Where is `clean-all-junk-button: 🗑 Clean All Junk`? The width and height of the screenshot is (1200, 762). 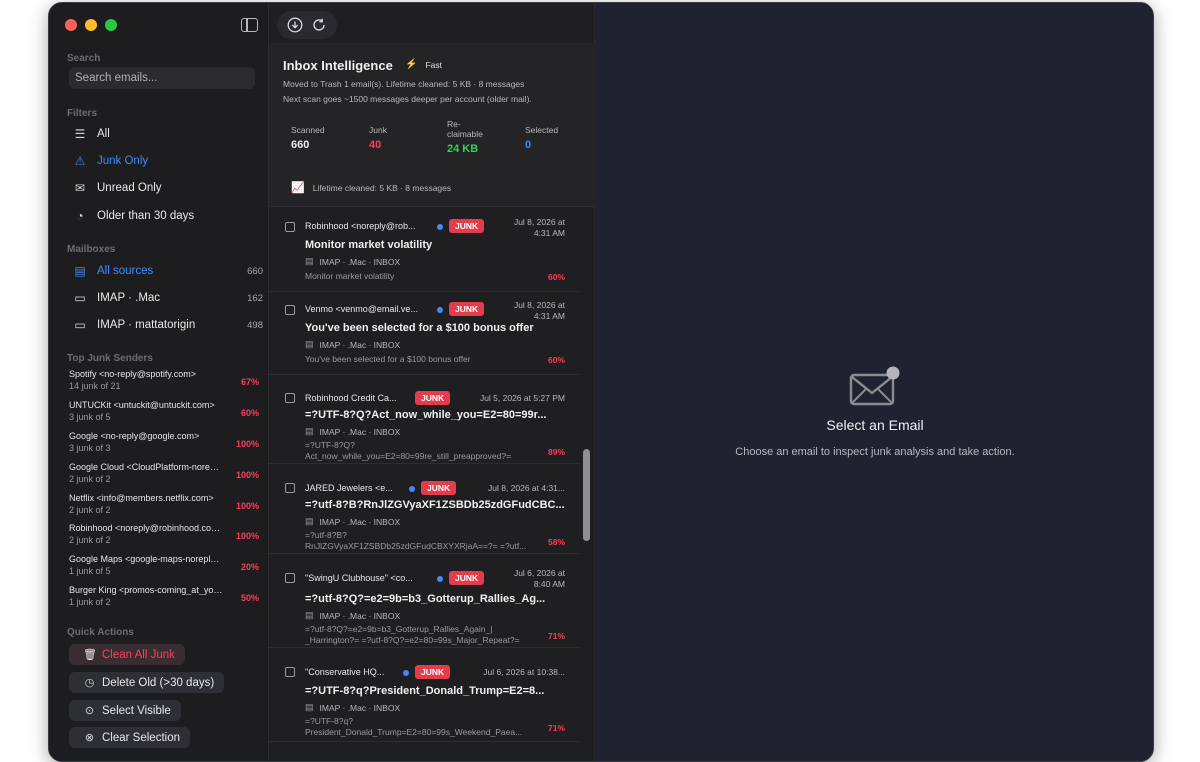
clean-all-junk-button: 🗑 Clean All Junk is located at coordinates (127, 654).